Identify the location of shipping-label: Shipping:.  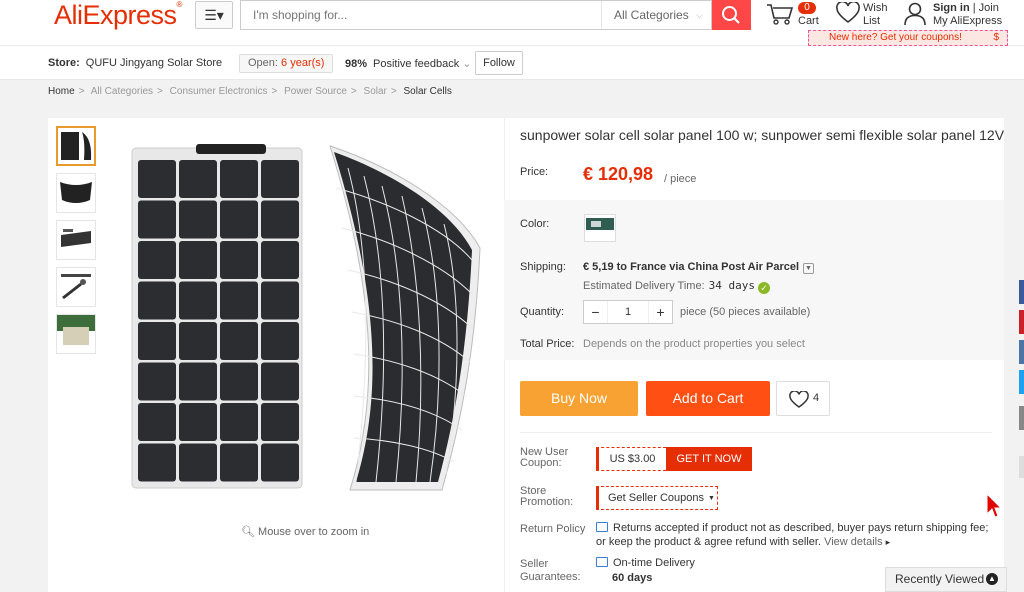
(543, 267).